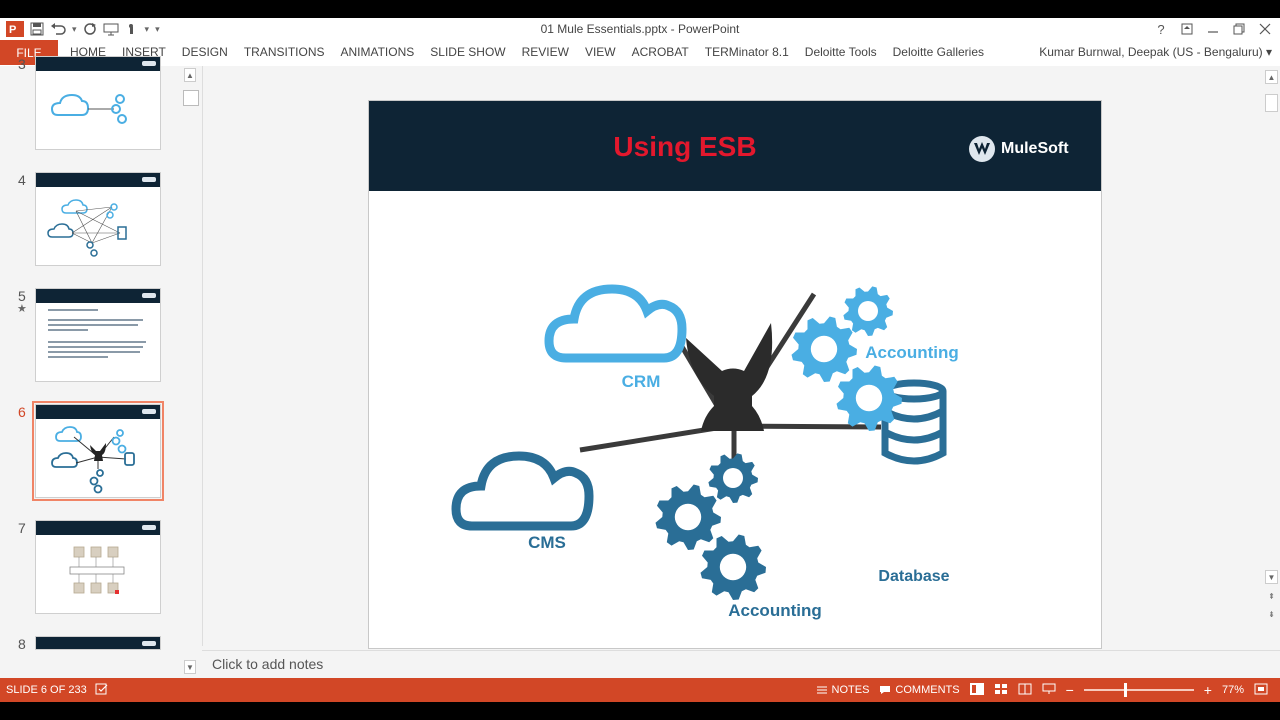 This screenshot has width=1280, height=720. What do you see at coordinates (1161, 29) in the screenshot?
I see `help-icon: ?` at bounding box center [1161, 29].